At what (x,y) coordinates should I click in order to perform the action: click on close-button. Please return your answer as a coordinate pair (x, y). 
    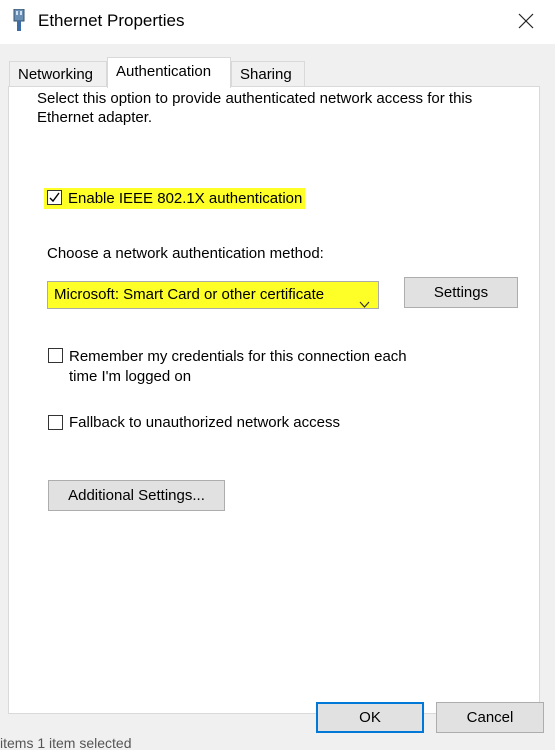
    Looking at the image, I should click on (526, 22).